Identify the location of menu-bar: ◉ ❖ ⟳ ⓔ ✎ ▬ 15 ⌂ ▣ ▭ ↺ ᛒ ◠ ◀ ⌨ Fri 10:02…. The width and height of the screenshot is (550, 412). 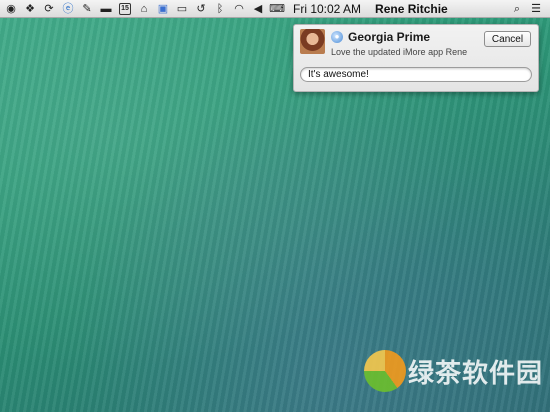
(275, 9).